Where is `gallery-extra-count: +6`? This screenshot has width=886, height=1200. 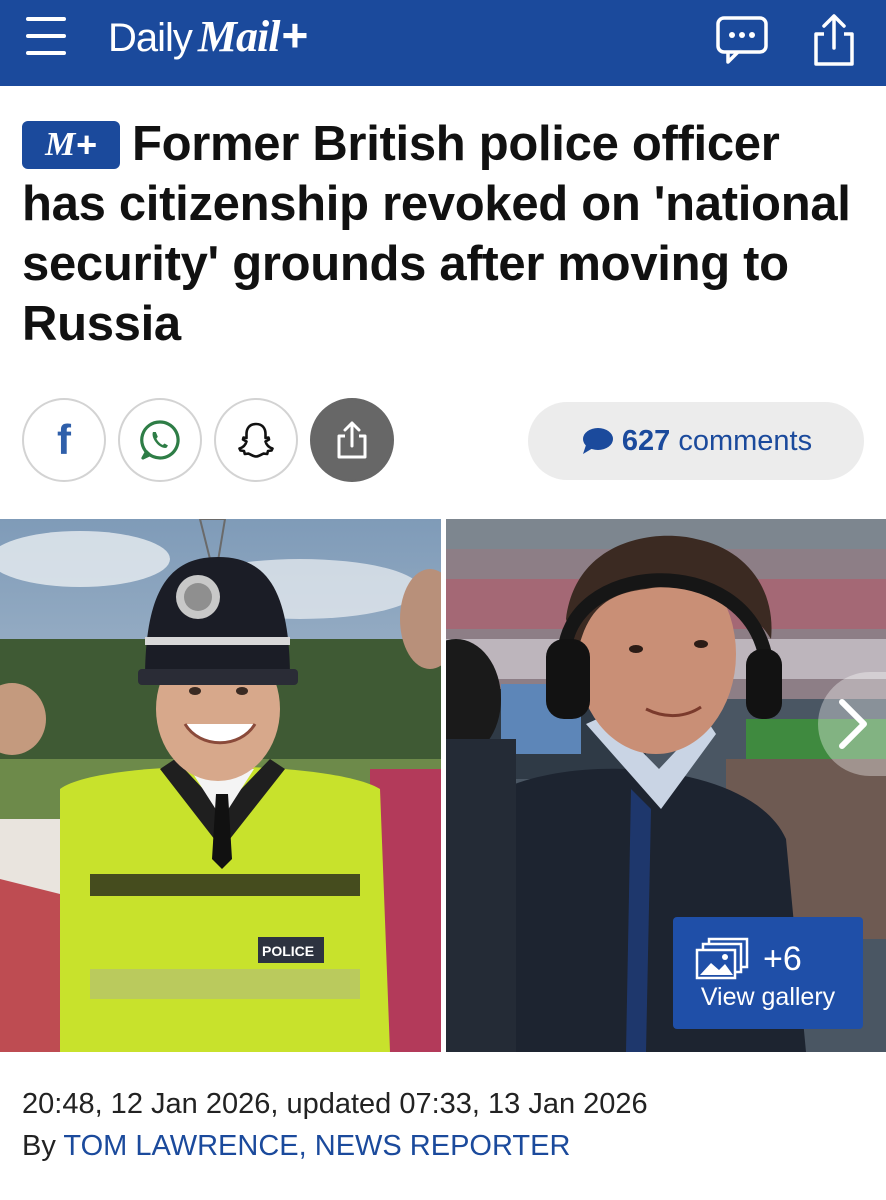 gallery-extra-count: +6 is located at coordinates (782, 958).